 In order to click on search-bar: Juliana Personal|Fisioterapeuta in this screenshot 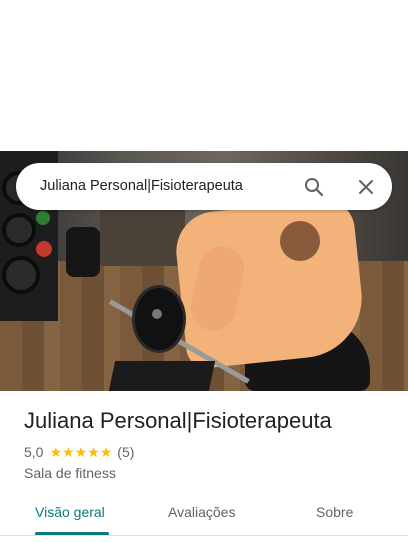, I will do `click(204, 186)`.